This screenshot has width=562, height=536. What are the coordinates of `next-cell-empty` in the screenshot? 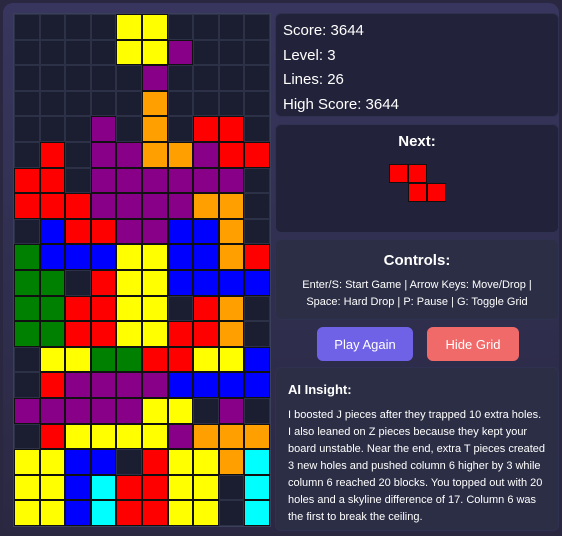 It's located at (436, 173).